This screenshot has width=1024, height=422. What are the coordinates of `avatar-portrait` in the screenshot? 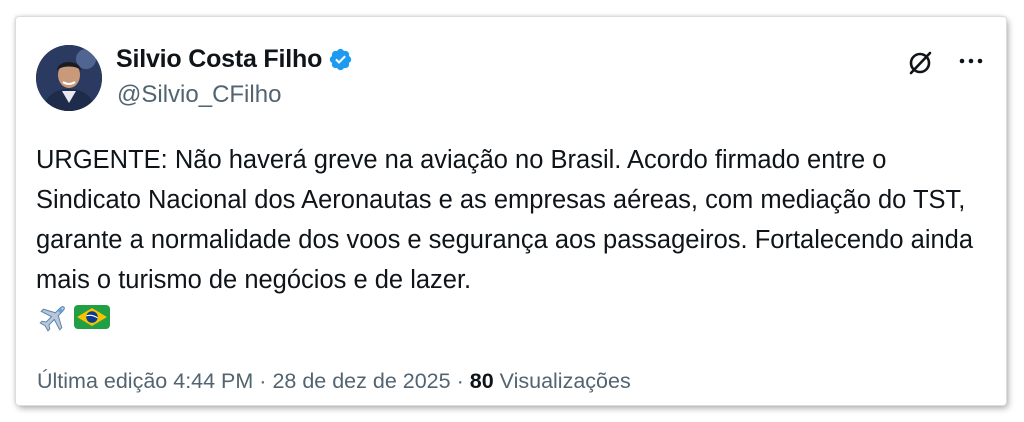 It's located at (69, 78).